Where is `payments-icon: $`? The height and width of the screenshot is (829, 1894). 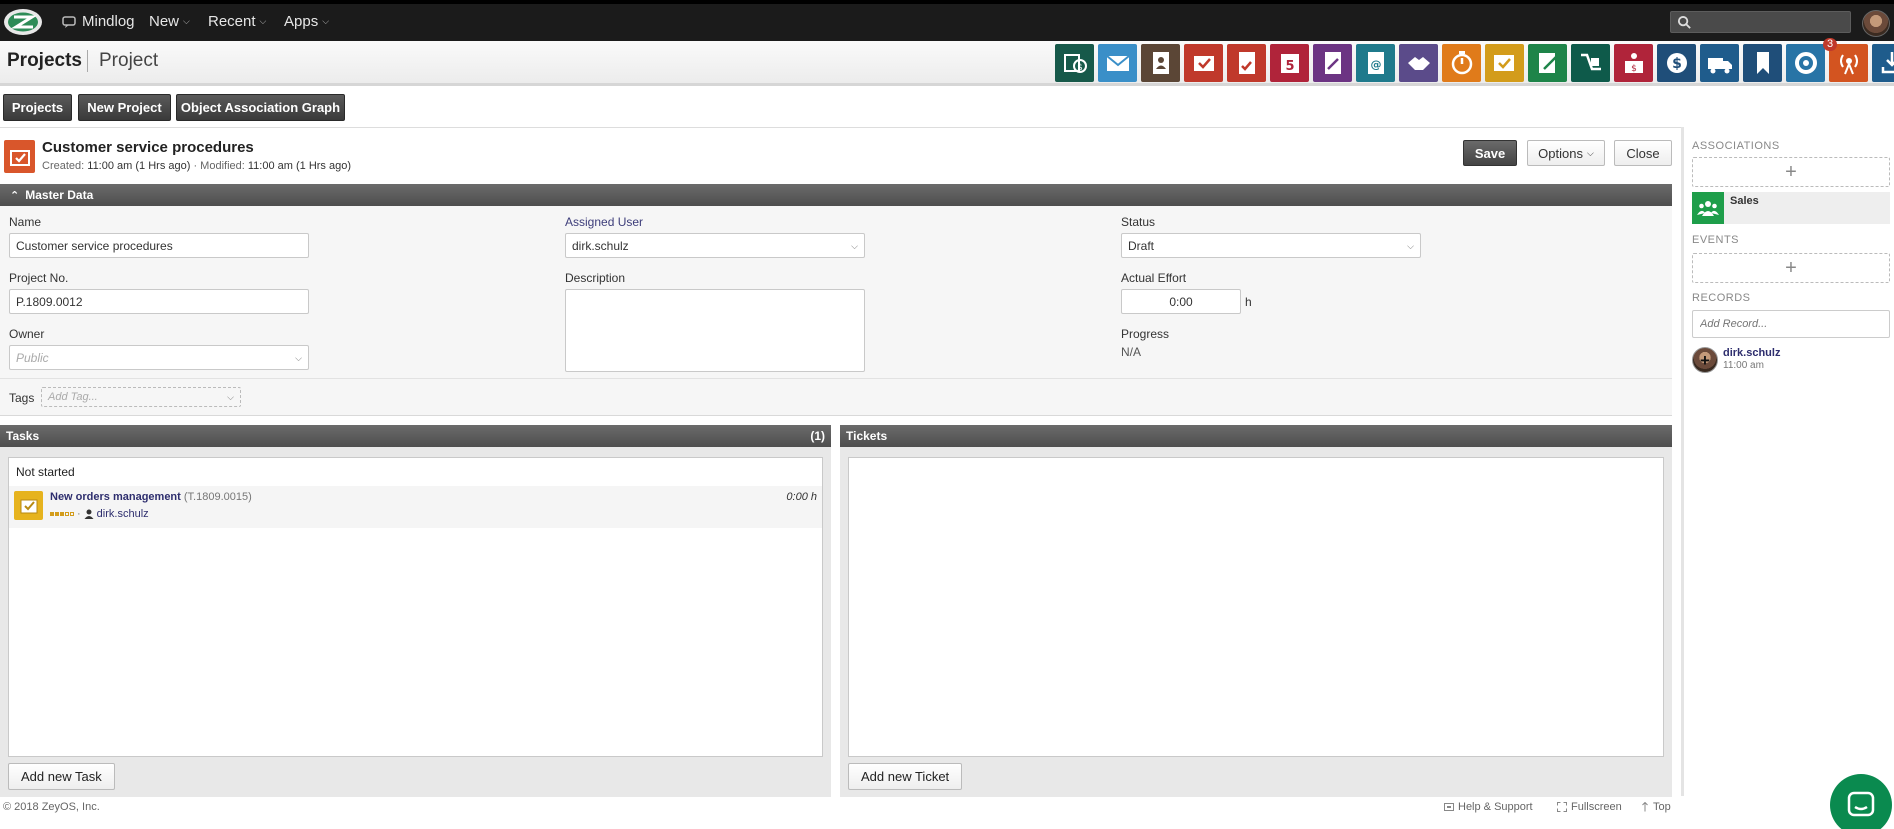 payments-icon: $ is located at coordinates (1676, 63).